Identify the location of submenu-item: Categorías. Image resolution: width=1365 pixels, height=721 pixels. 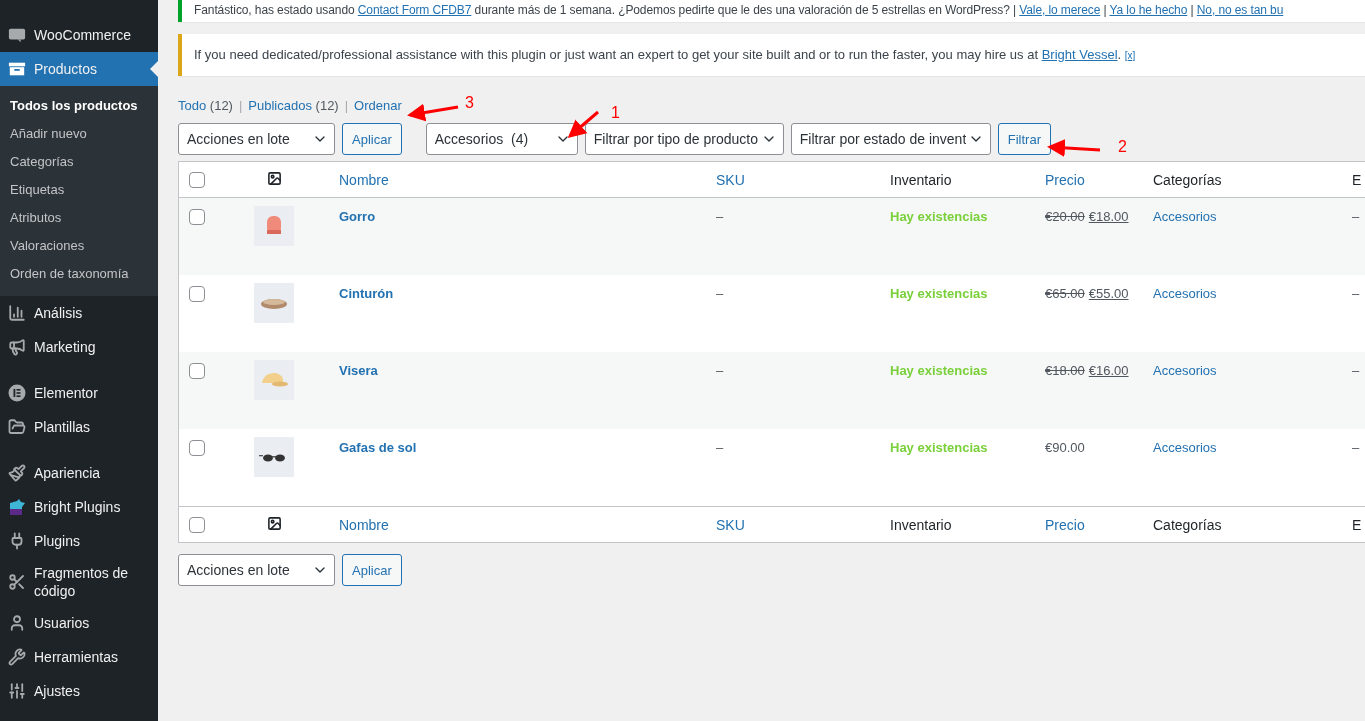
(79, 162).